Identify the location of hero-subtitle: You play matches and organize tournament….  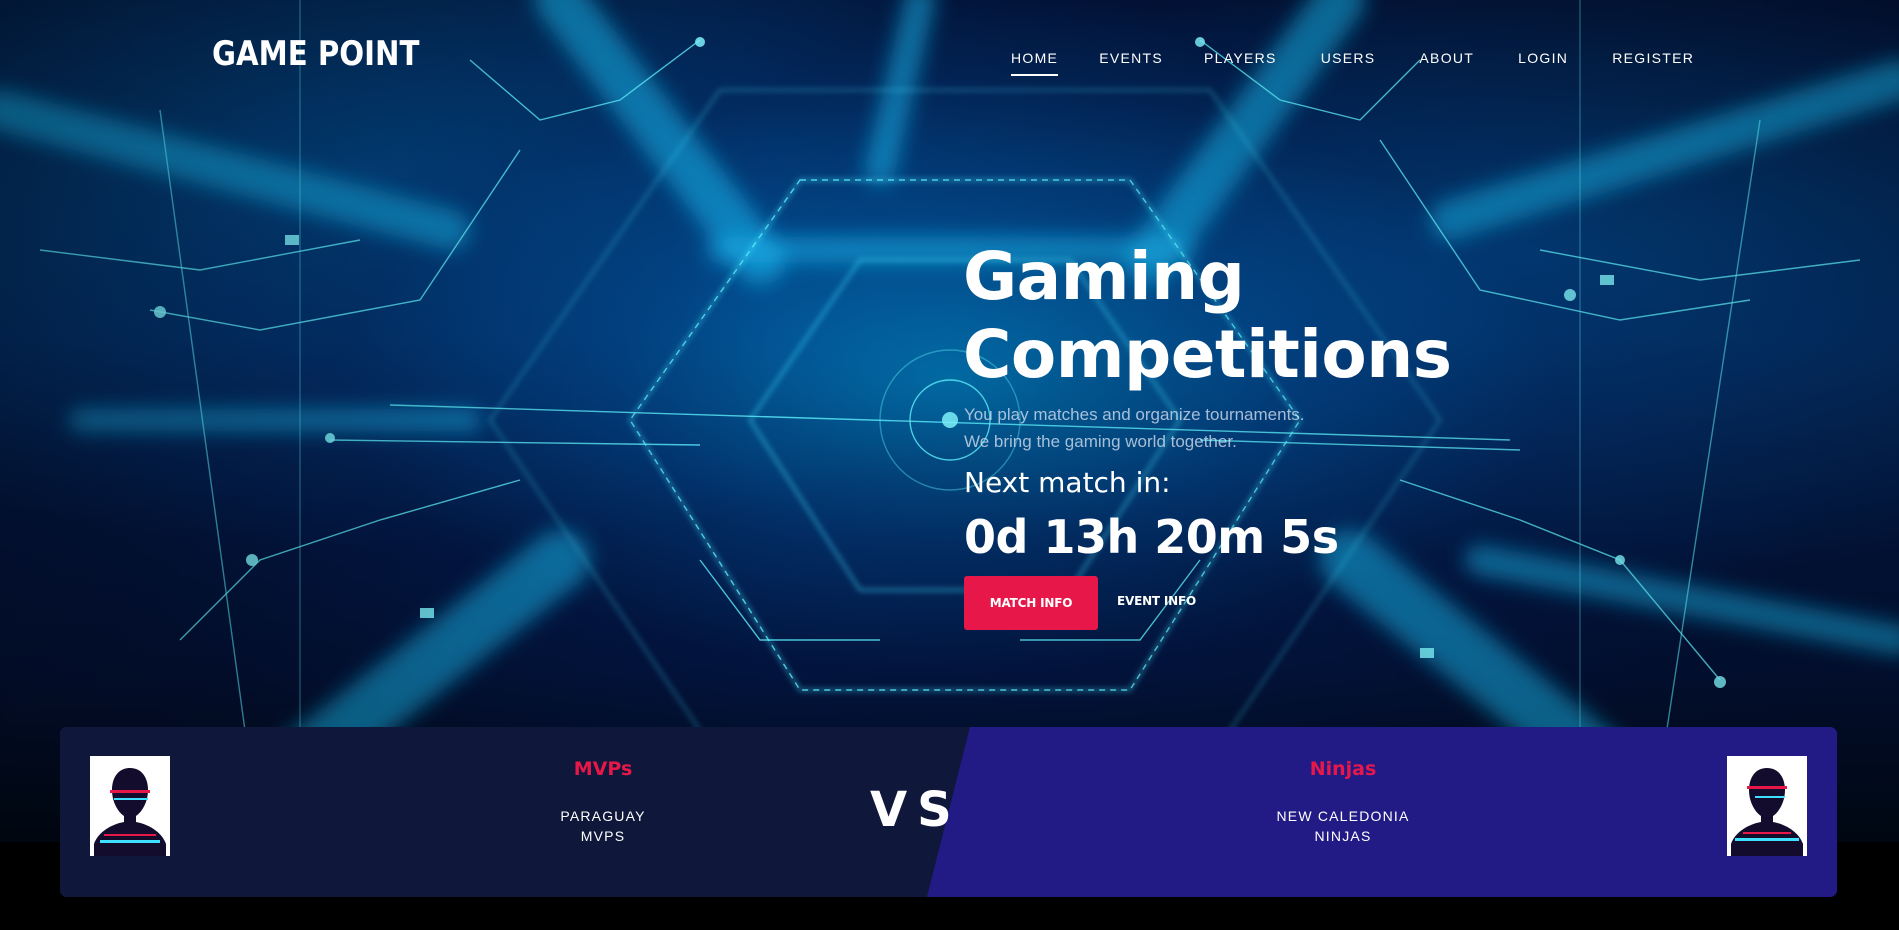
(1134, 428).